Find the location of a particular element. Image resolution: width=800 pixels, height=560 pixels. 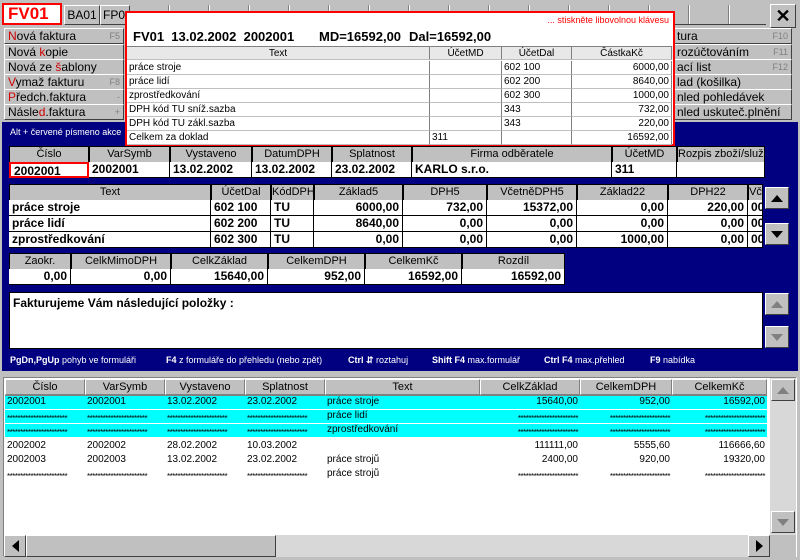

menu-item: nled uskuteč.plnění is located at coordinates (732, 112).